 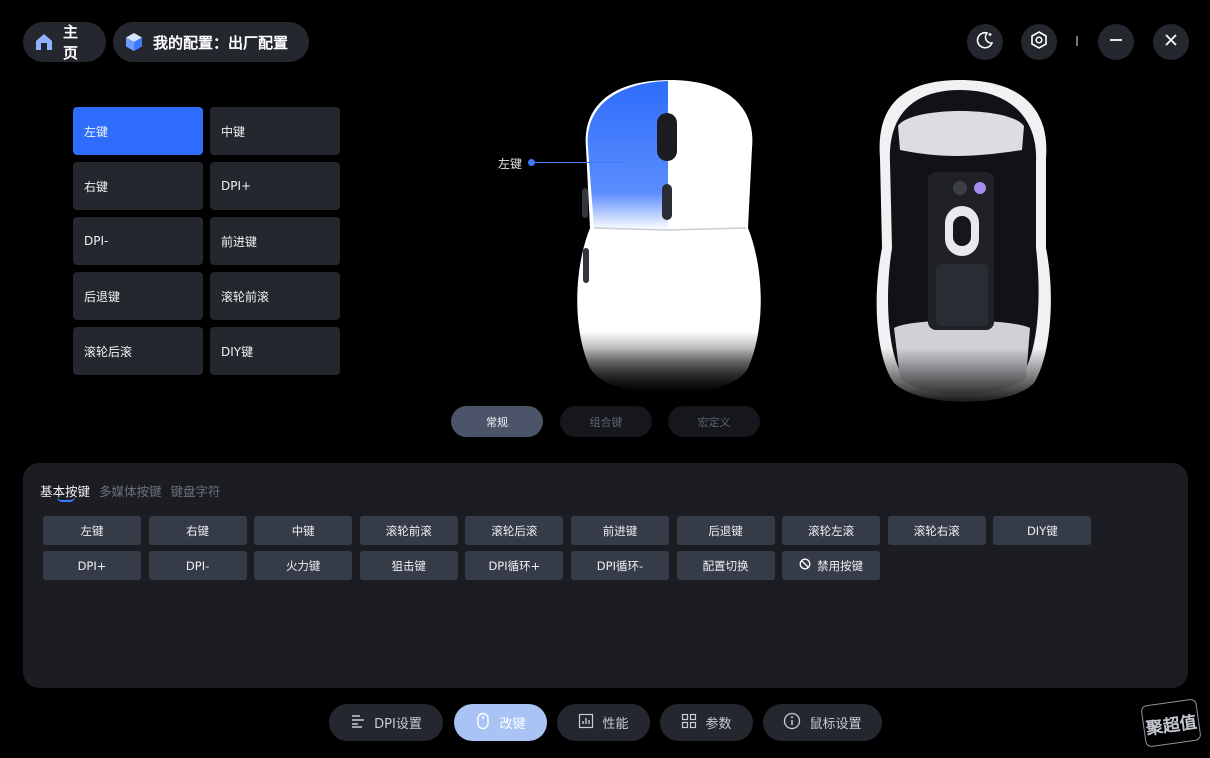 What do you see at coordinates (822, 722) in the screenshot?
I see `nav-mouse-settings: 鼠标设置` at bounding box center [822, 722].